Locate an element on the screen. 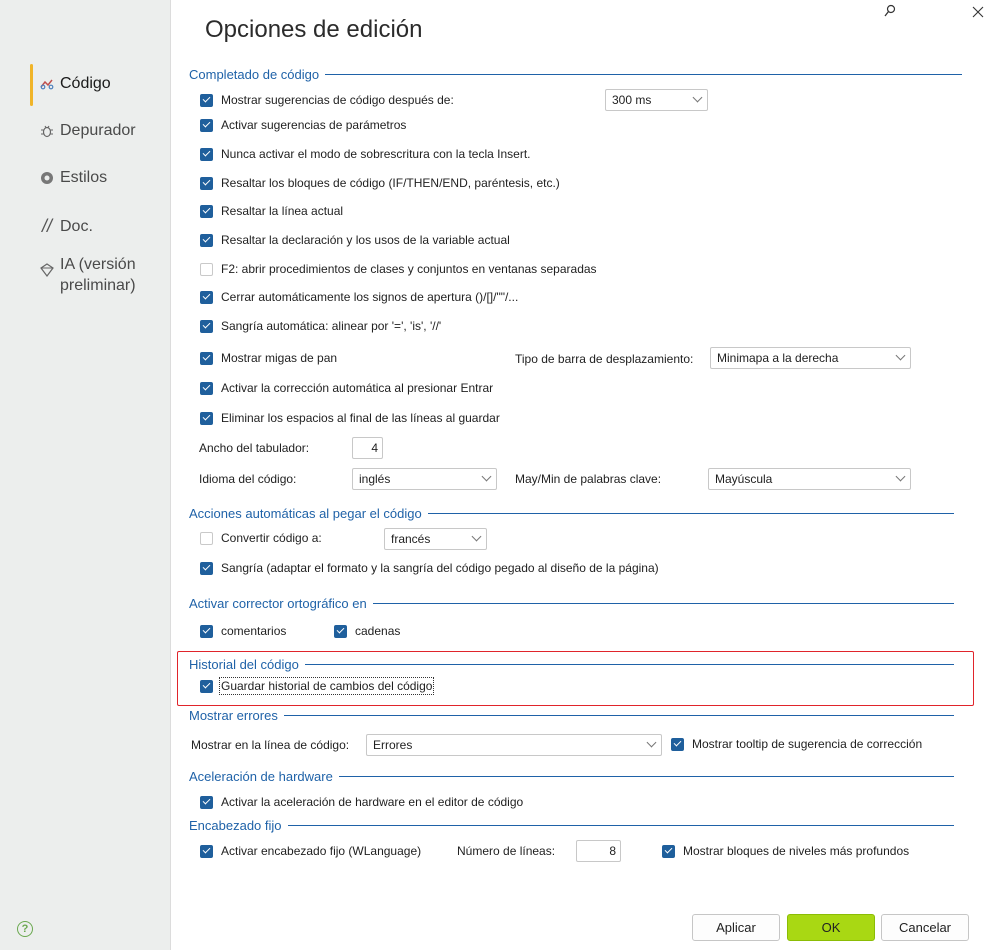  suggestion-delay-select: 300 ms is located at coordinates (656, 100).